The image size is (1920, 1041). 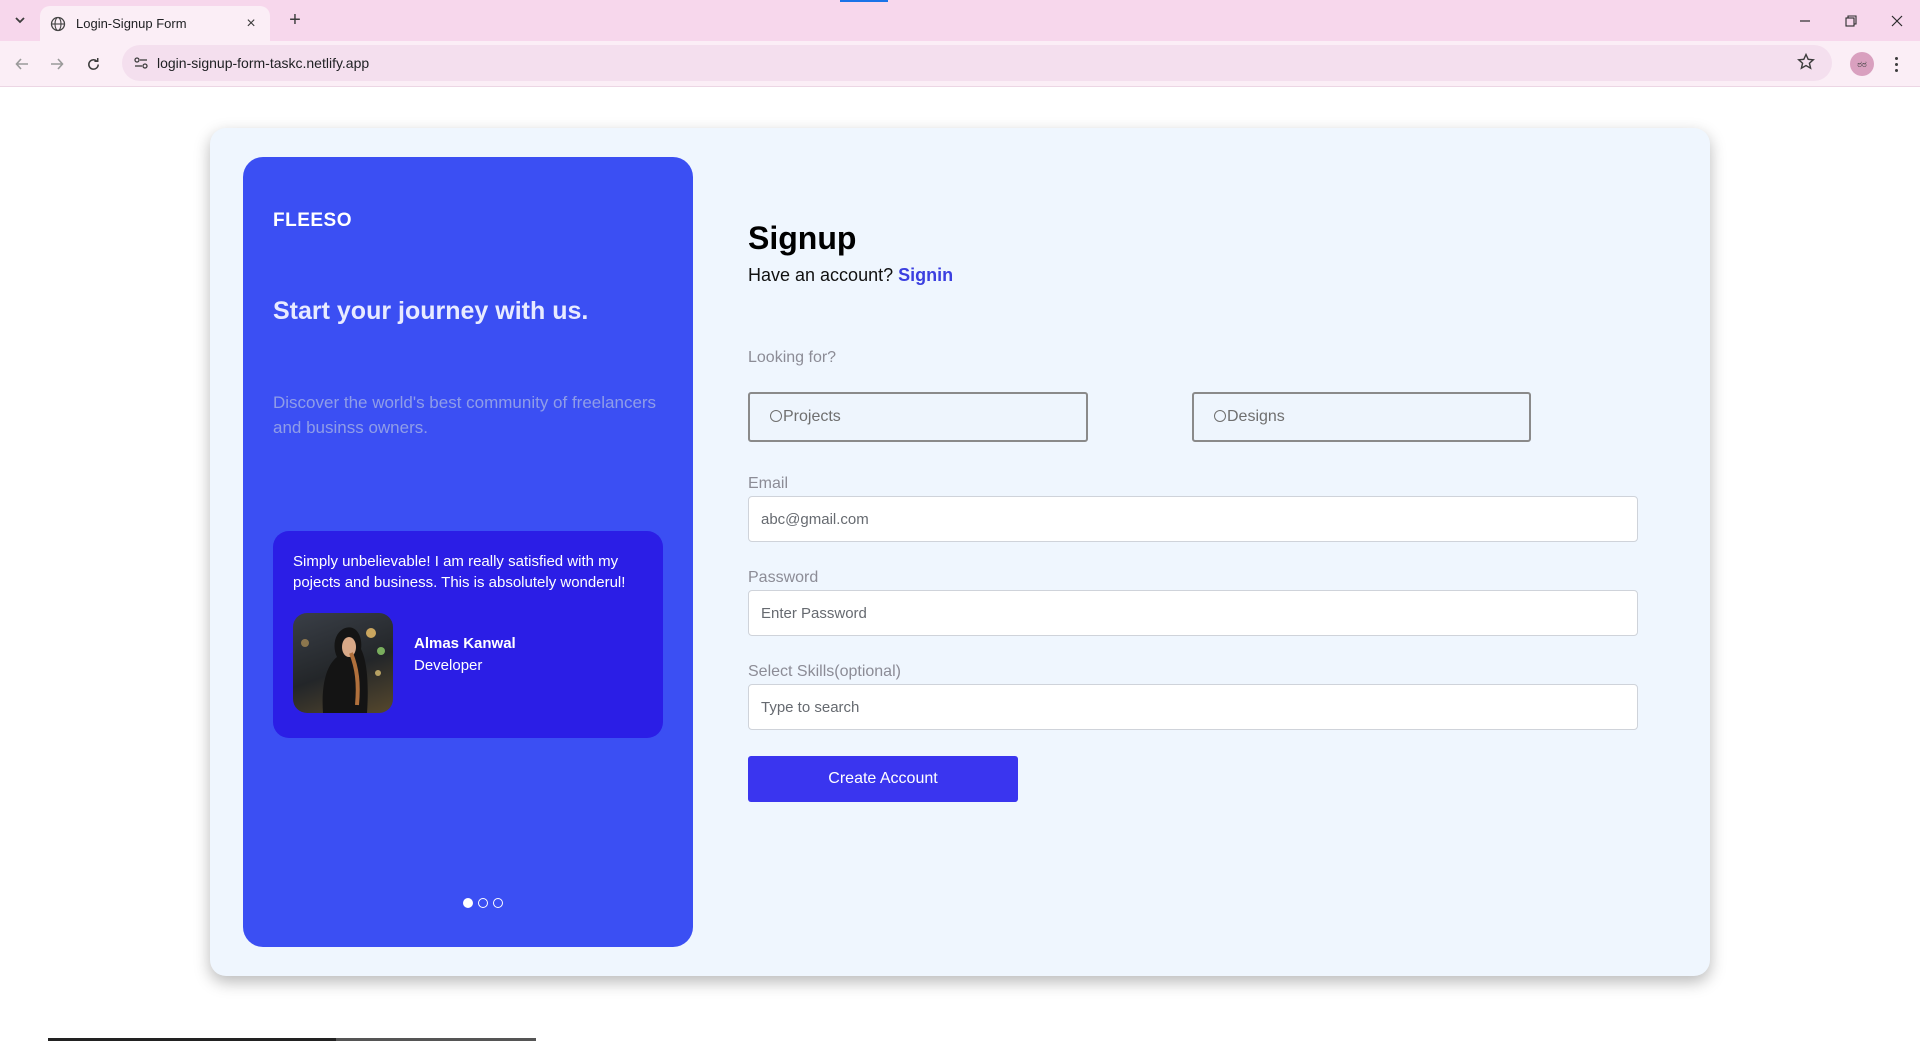 What do you see at coordinates (1256, 416) in the screenshot?
I see `option-designs-label: Designs` at bounding box center [1256, 416].